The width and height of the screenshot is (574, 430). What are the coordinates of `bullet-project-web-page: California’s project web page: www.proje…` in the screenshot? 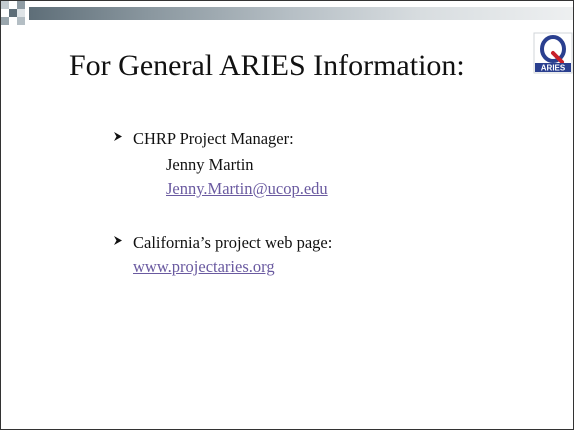 It's located at (323, 255).